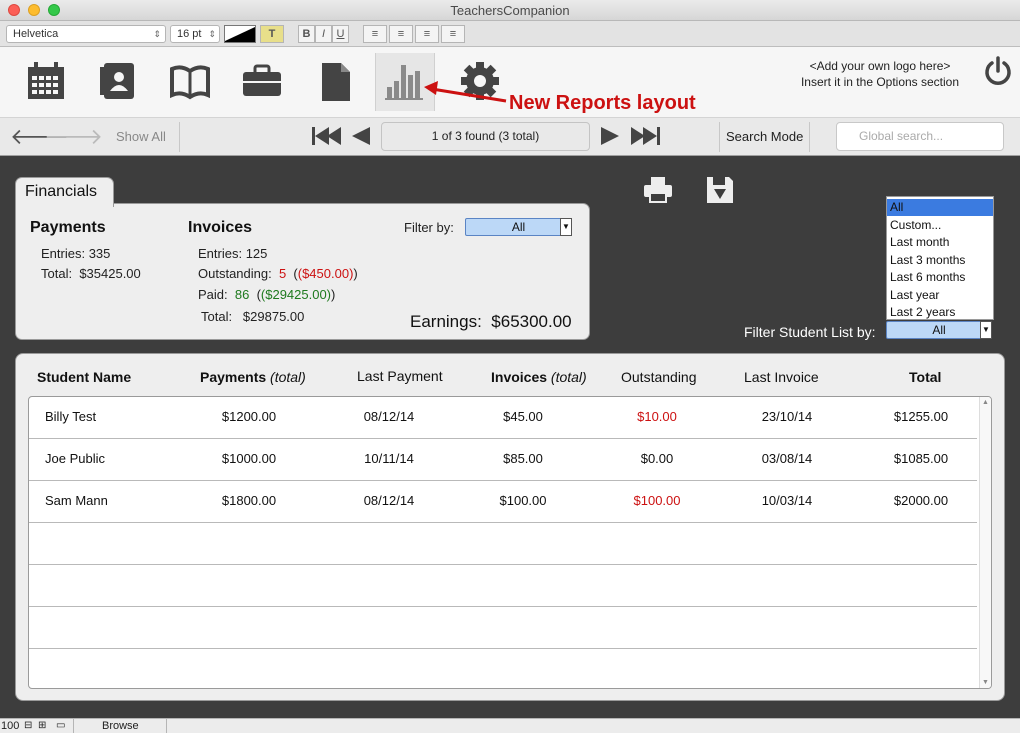 The height and width of the screenshot is (733, 1020). I want to click on align-right-icon: ≡, so click(427, 34).